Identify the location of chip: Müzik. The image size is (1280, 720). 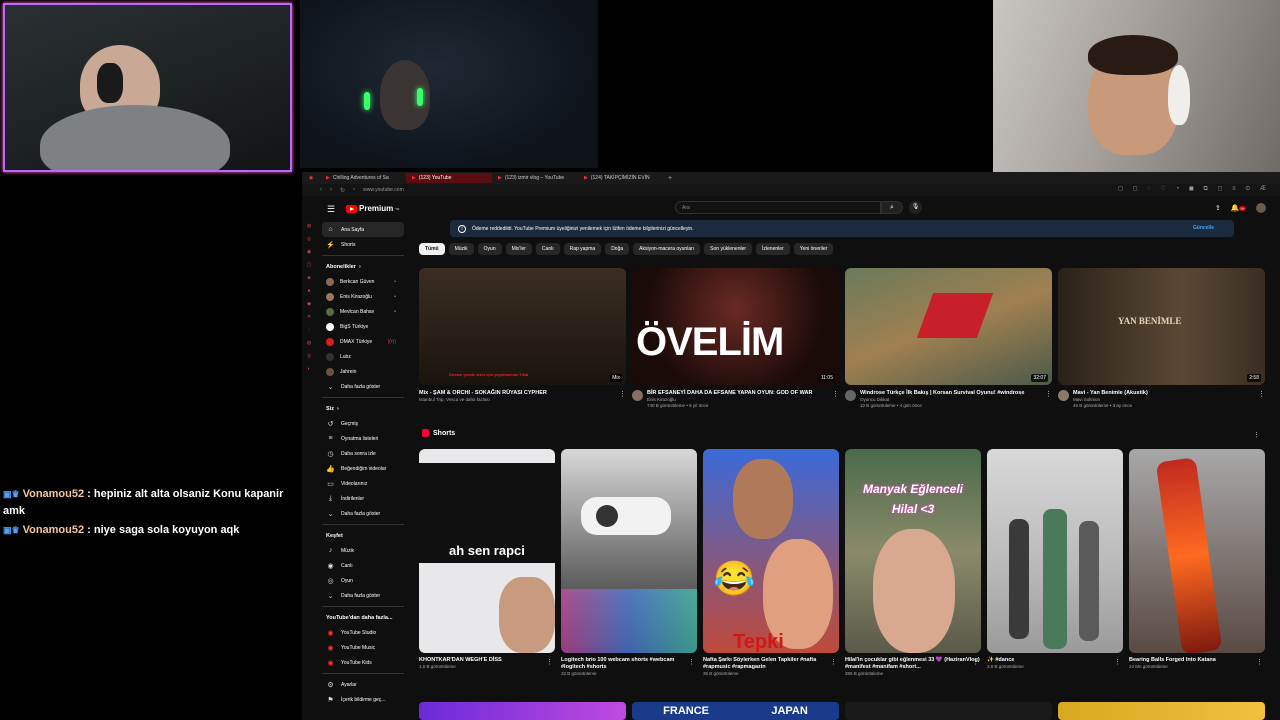
(461, 249).